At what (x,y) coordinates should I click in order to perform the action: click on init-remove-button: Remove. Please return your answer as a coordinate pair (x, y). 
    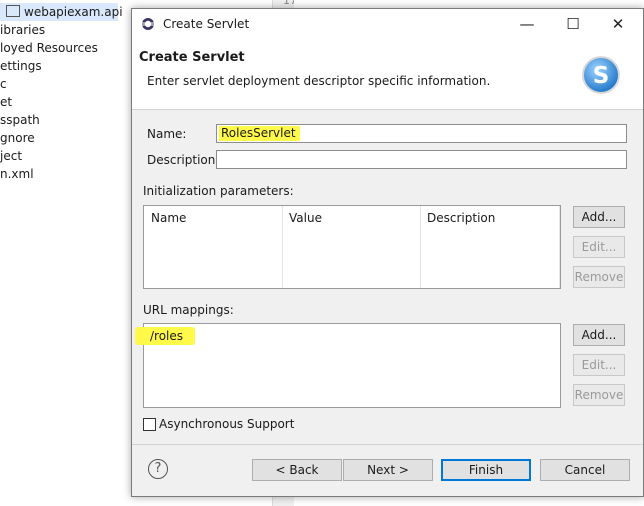
    Looking at the image, I should click on (599, 277).